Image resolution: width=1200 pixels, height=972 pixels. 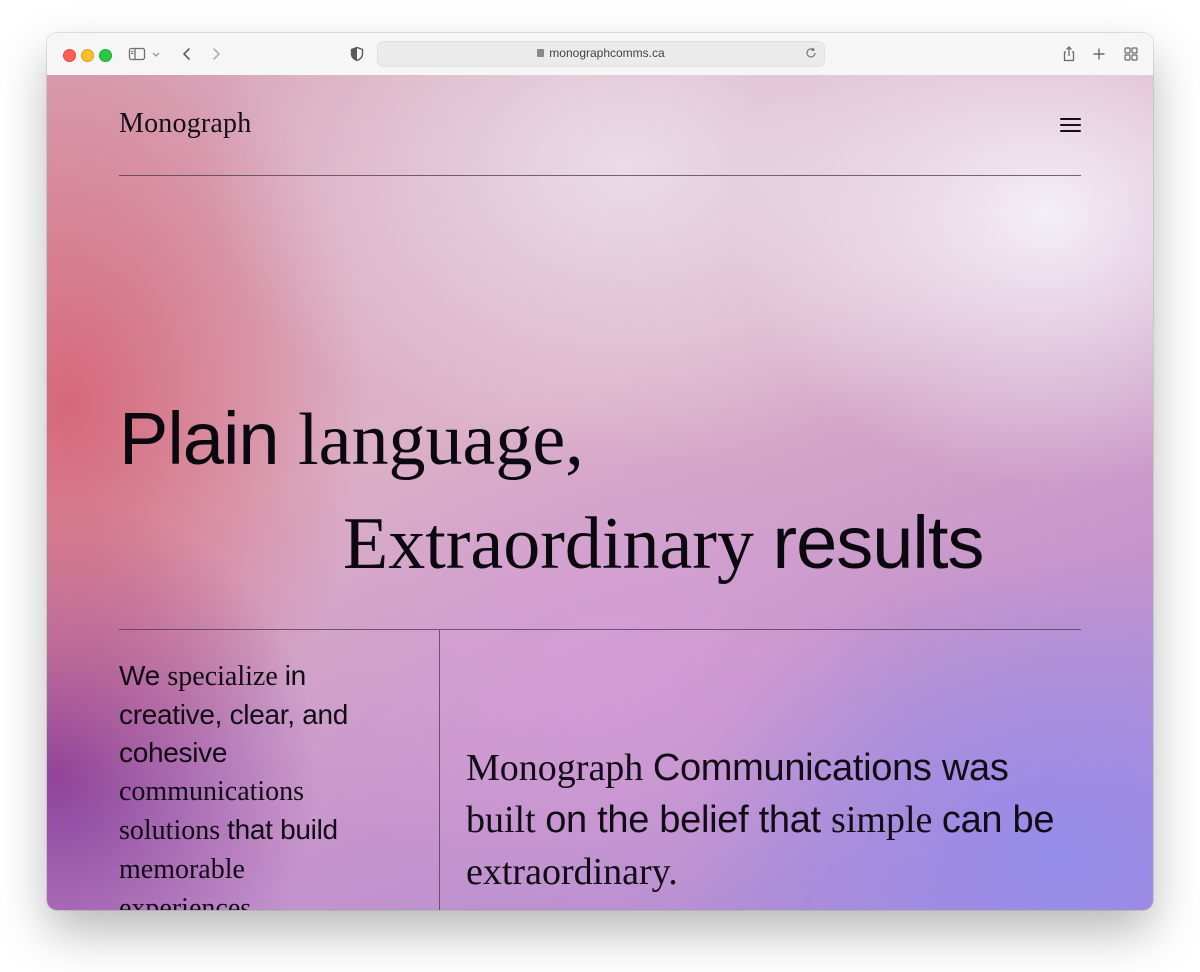 What do you see at coordinates (189, 882) in the screenshot?
I see `intro-seg-6: memorable experiences.` at bounding box center [189, 882].